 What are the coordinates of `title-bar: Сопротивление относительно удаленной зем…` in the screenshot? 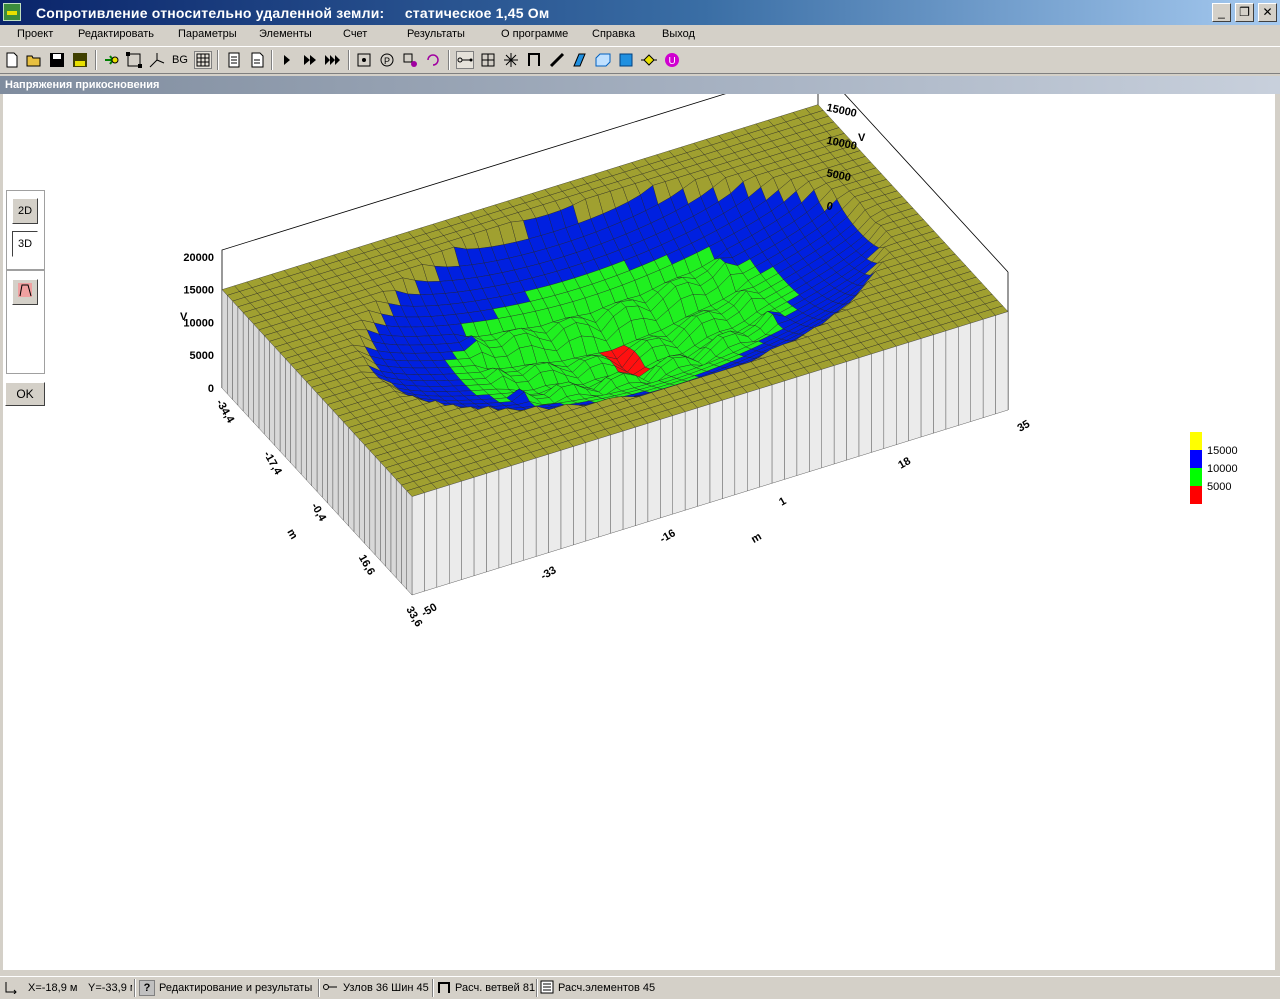 It's located at (640, 12).